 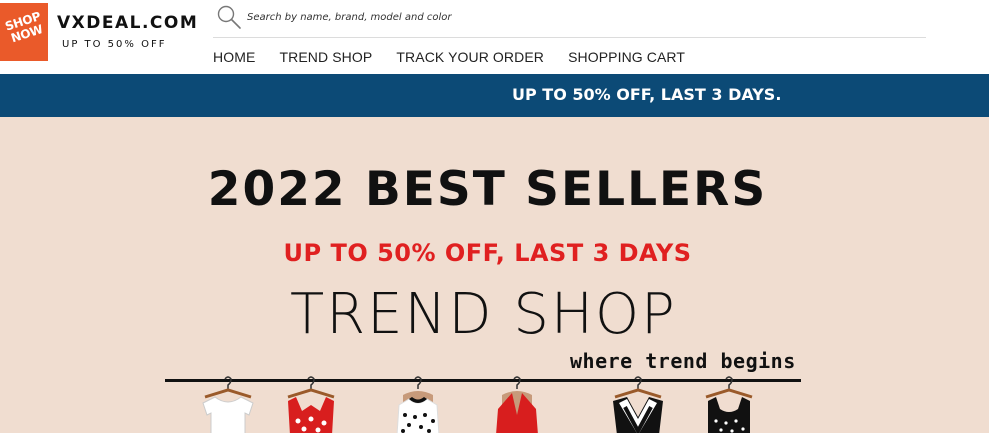 I want to click on site-name: VXDEAL.COM, so click(x=127, y=23).